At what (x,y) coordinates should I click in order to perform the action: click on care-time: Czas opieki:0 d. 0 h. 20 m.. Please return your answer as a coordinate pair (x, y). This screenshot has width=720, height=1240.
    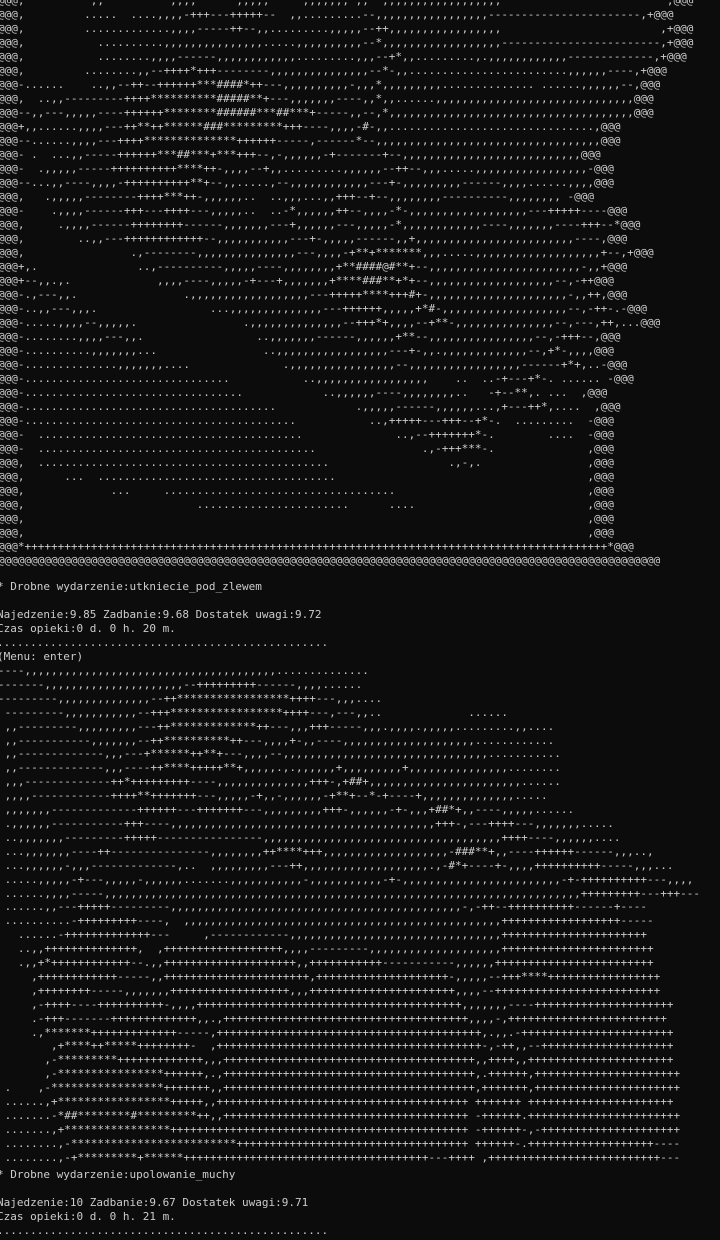
    Looking at the image, I should click on (88, 628).